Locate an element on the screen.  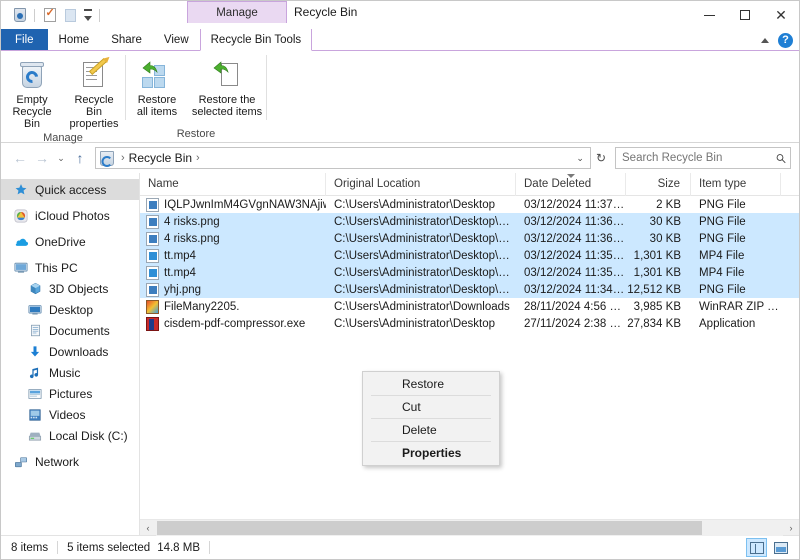
address-bar: ← → ⌄ ↑ › Recycle Bin › ⌄ ↻ is located at coordinates (400, 158).